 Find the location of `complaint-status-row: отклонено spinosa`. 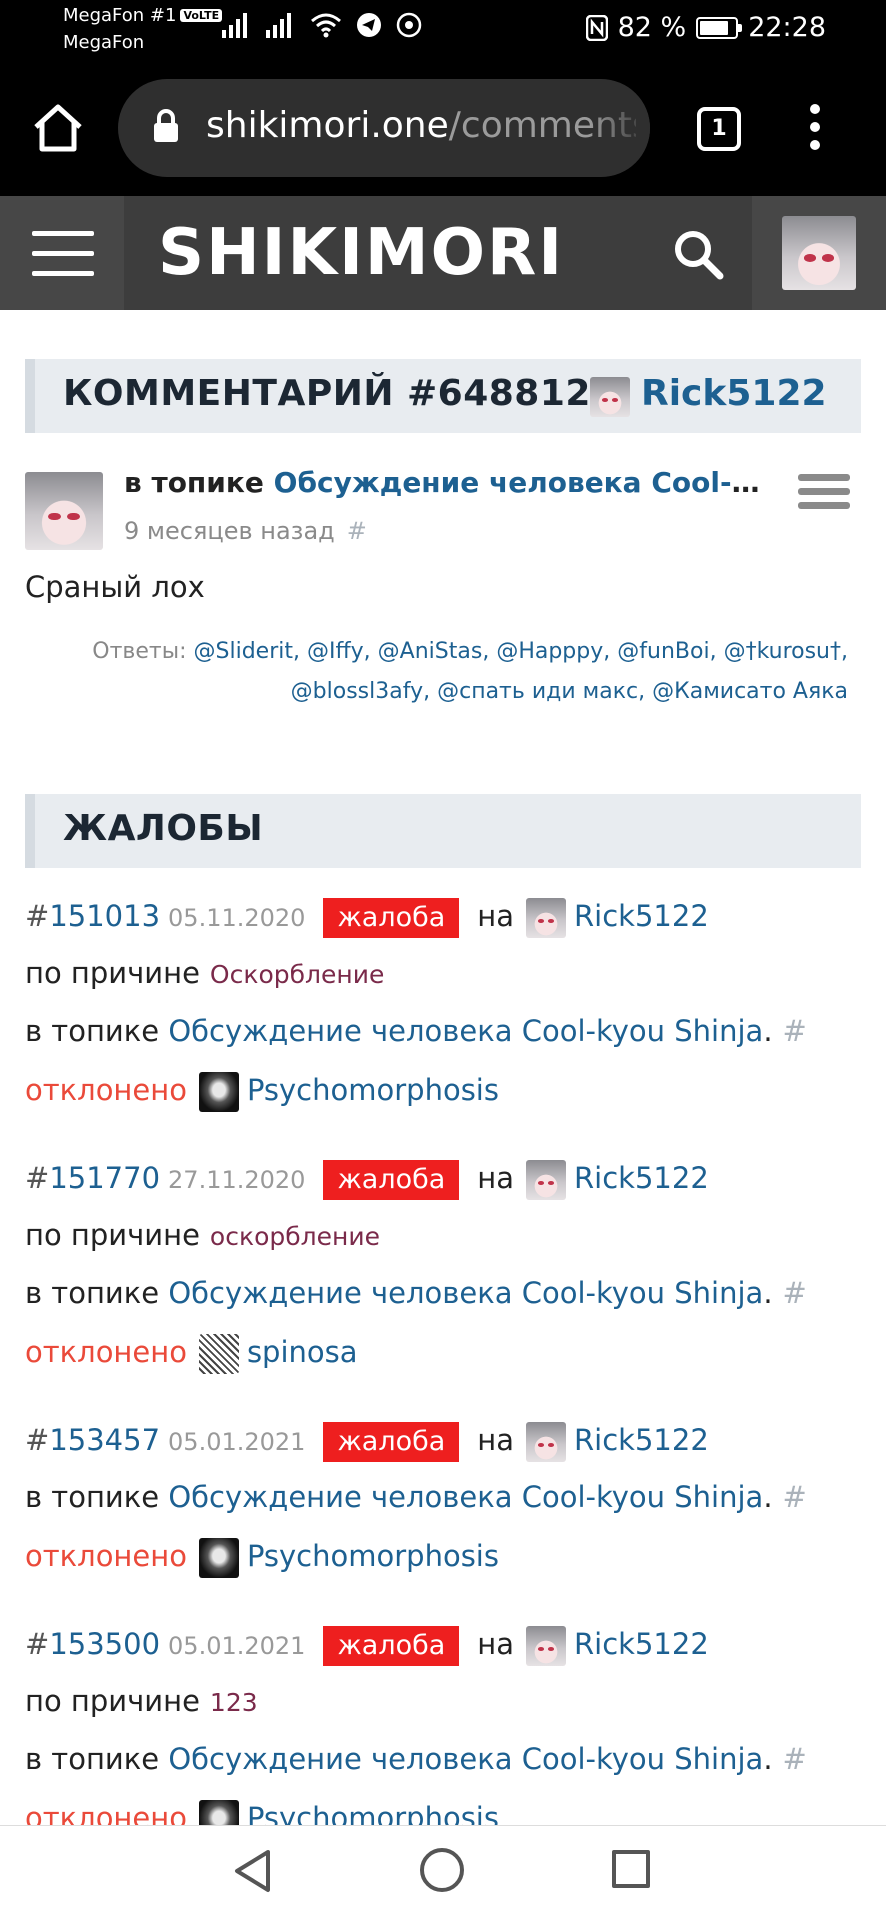

complaint-status-row: отклонено spinosa is located at coordinates (191, 1363).